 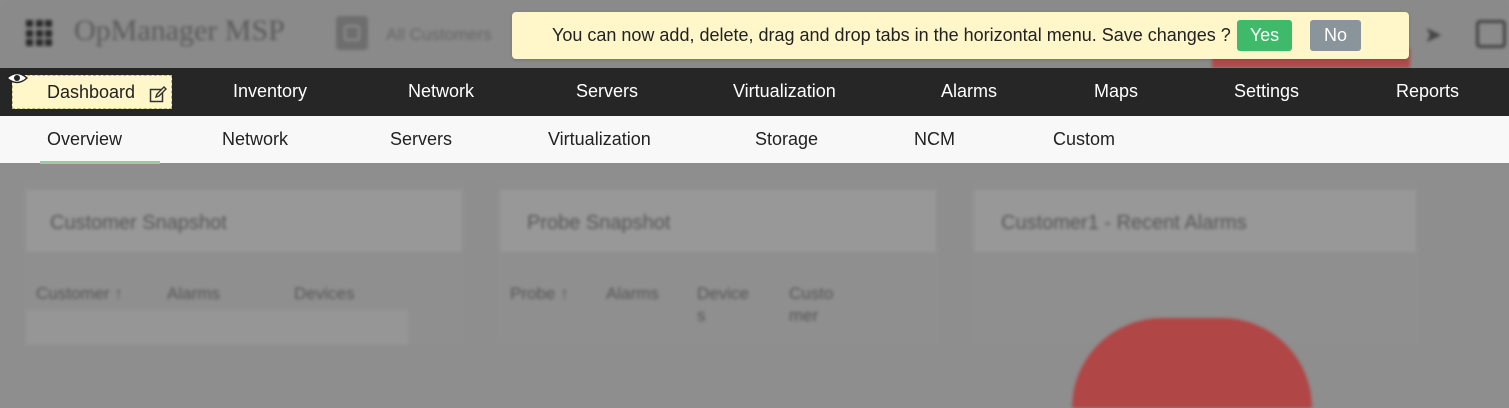 What do you see at coordinates (17, 78) in the screenshot?
I see `eye-icon` at bounding box center [17, 78].